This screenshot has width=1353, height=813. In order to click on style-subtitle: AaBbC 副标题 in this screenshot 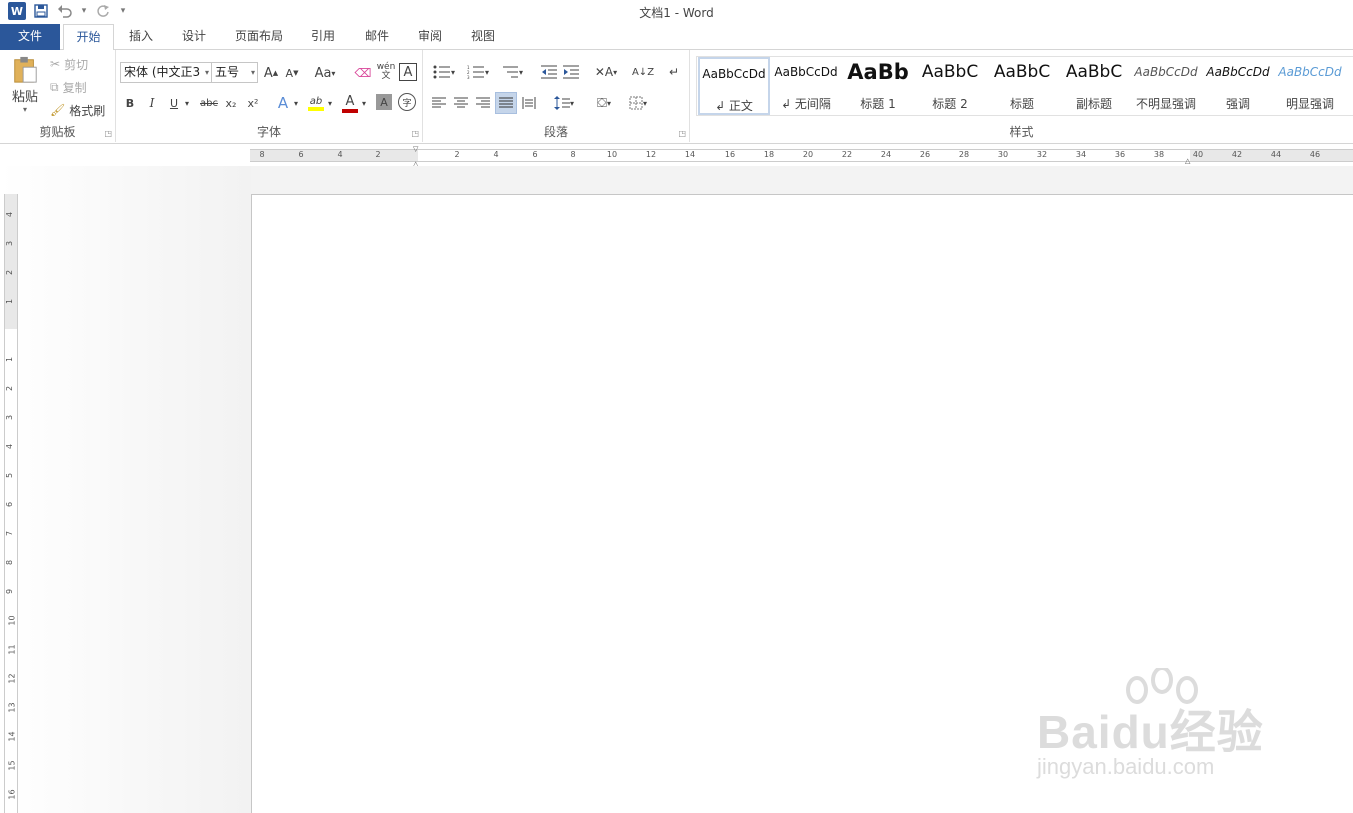, I will do `click(1094, 86)`.